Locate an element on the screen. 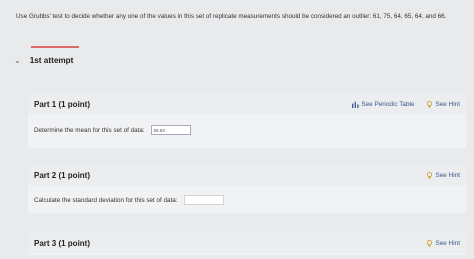 Image resolution: width=474 pixels, height=259 pixels. chevron-down-icon: ⌄ is located at coordinates (17, 60).